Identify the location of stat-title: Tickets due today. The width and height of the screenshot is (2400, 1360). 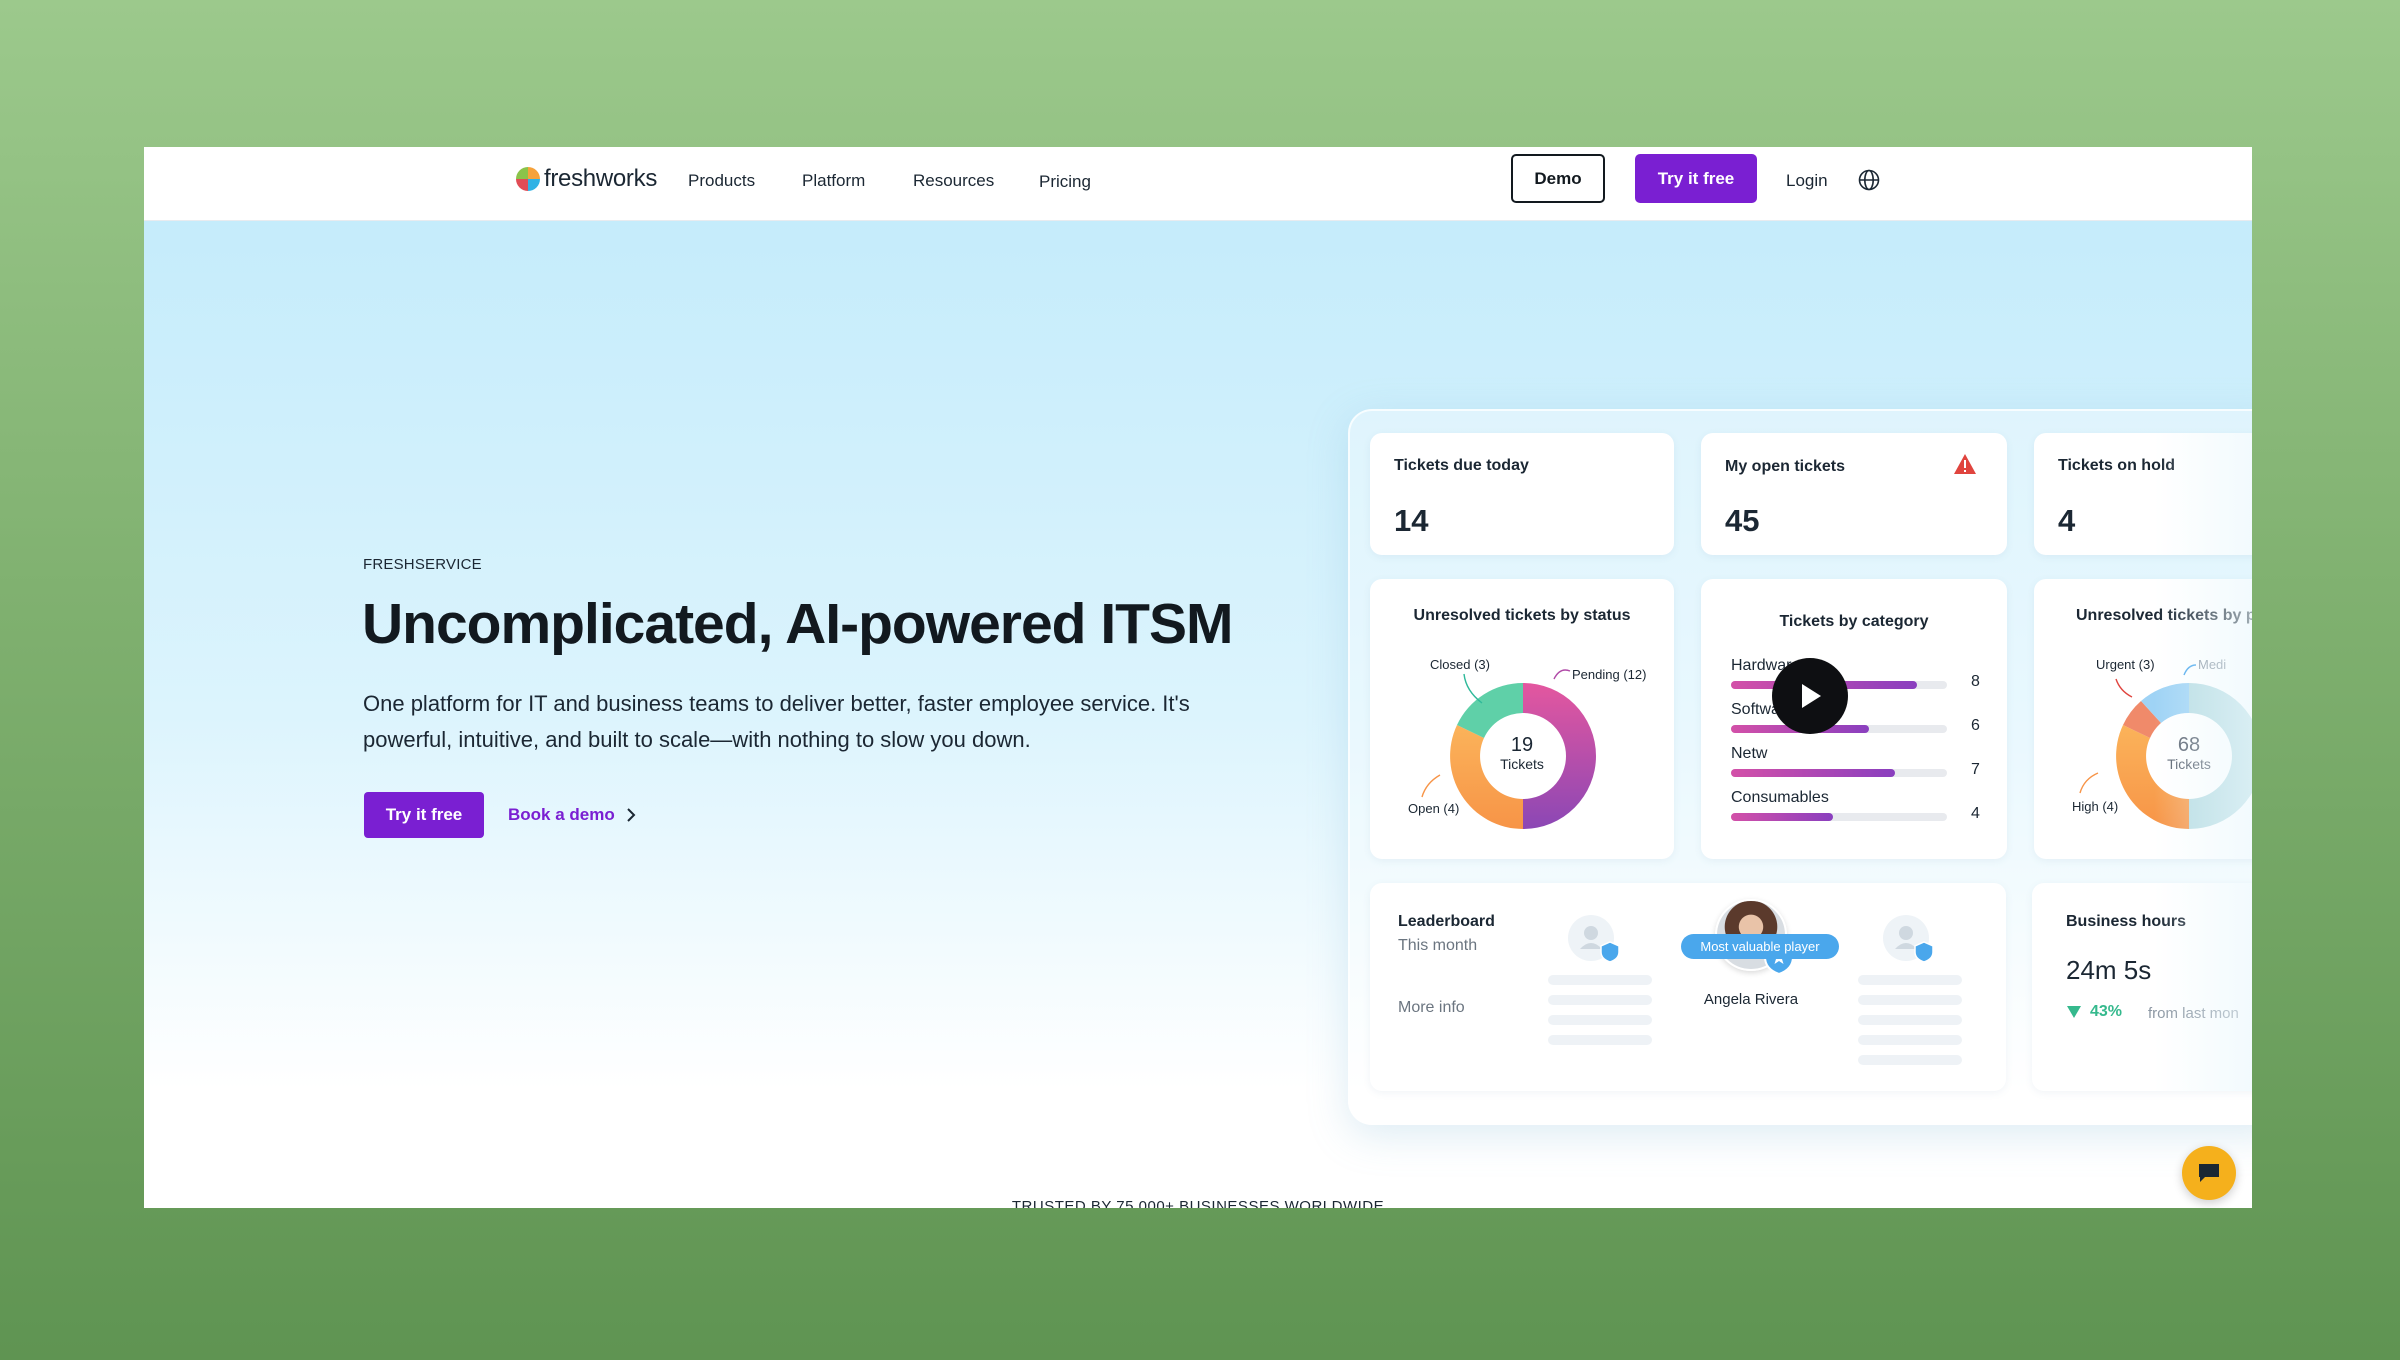
(1461, 465).